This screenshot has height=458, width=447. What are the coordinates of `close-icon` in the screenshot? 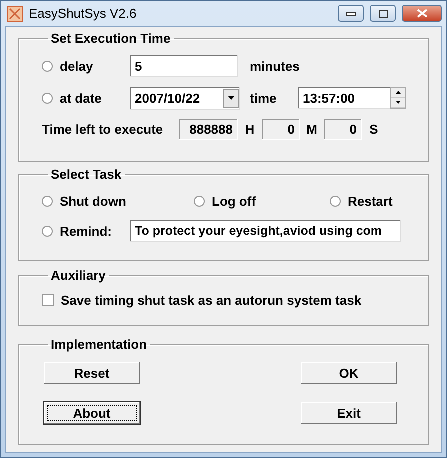 It's located at (422, 13).